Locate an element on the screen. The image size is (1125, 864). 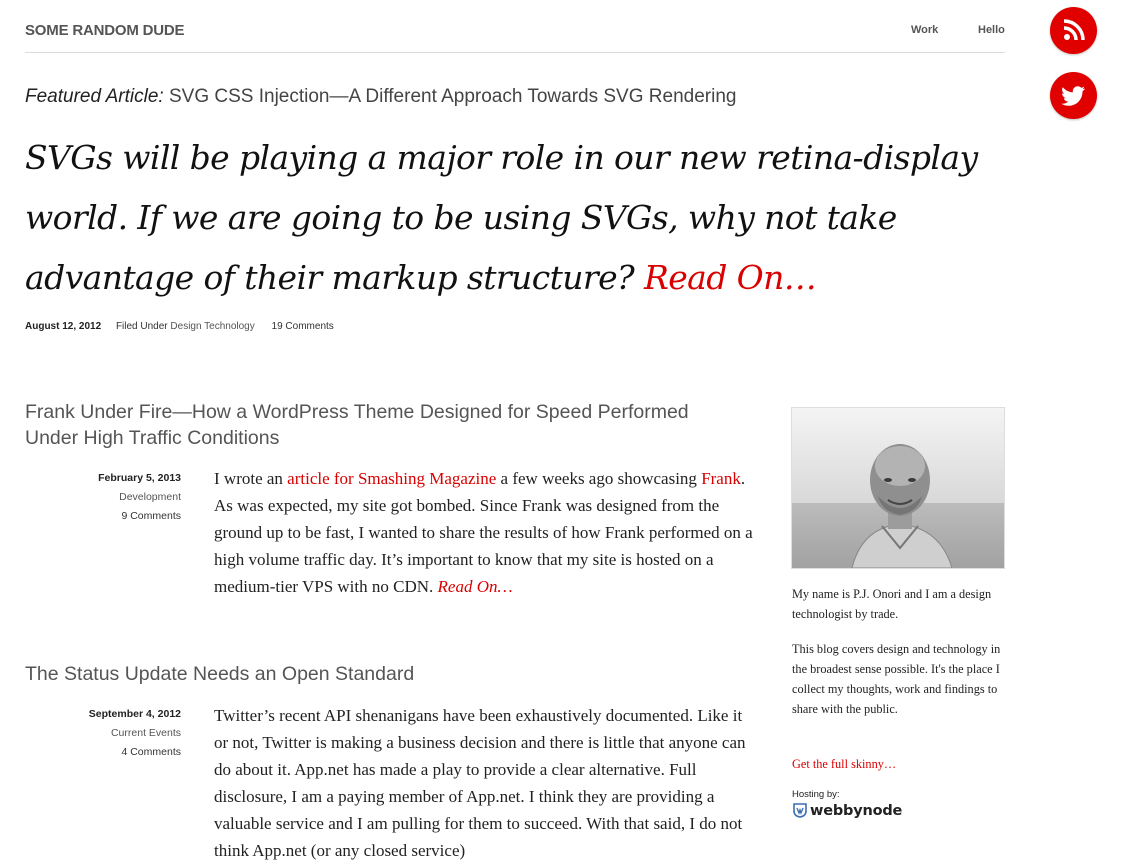
site-title: SOME RANDOM DUDE is located at coordinates (105, 30).